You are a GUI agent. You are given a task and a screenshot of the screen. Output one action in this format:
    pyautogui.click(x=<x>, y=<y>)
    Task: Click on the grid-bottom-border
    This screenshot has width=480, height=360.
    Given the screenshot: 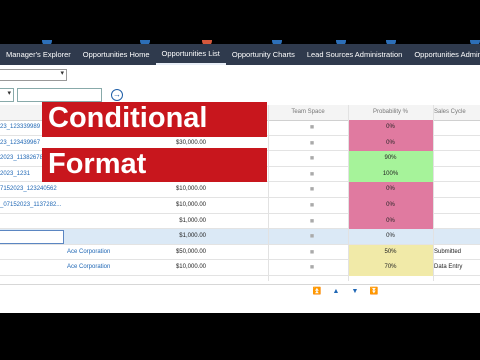 What is the action you would take?
    pyautogui.click(x=240, y=284)
    